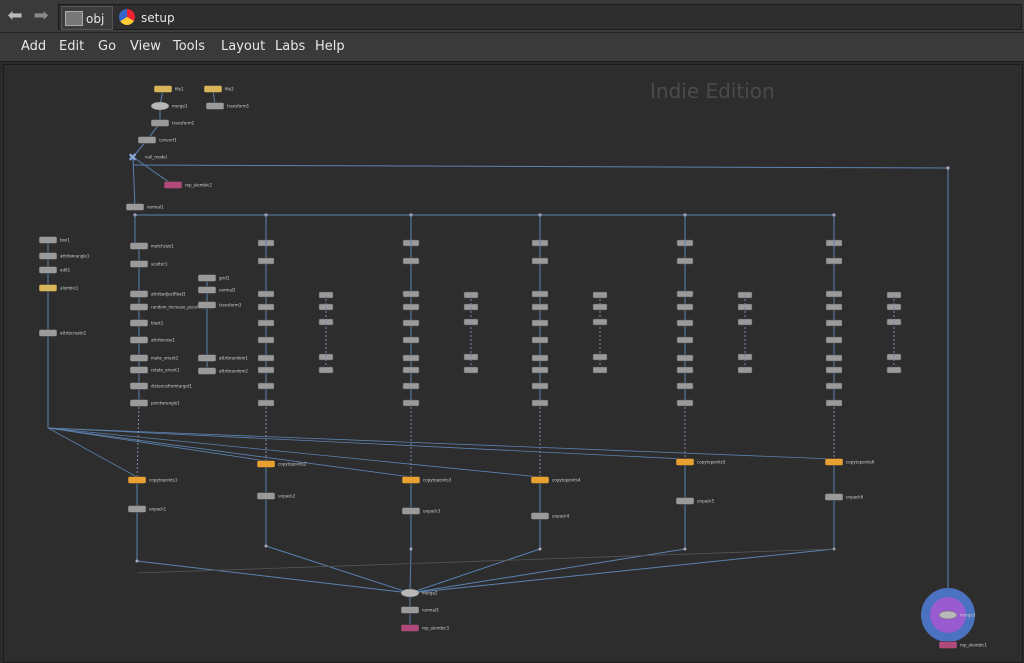 The width and height of the screenshot is (1024, 663). Describe the element at coordinates (139, 403) in the screenshot. I see `node-pointwrangle1` at that location.